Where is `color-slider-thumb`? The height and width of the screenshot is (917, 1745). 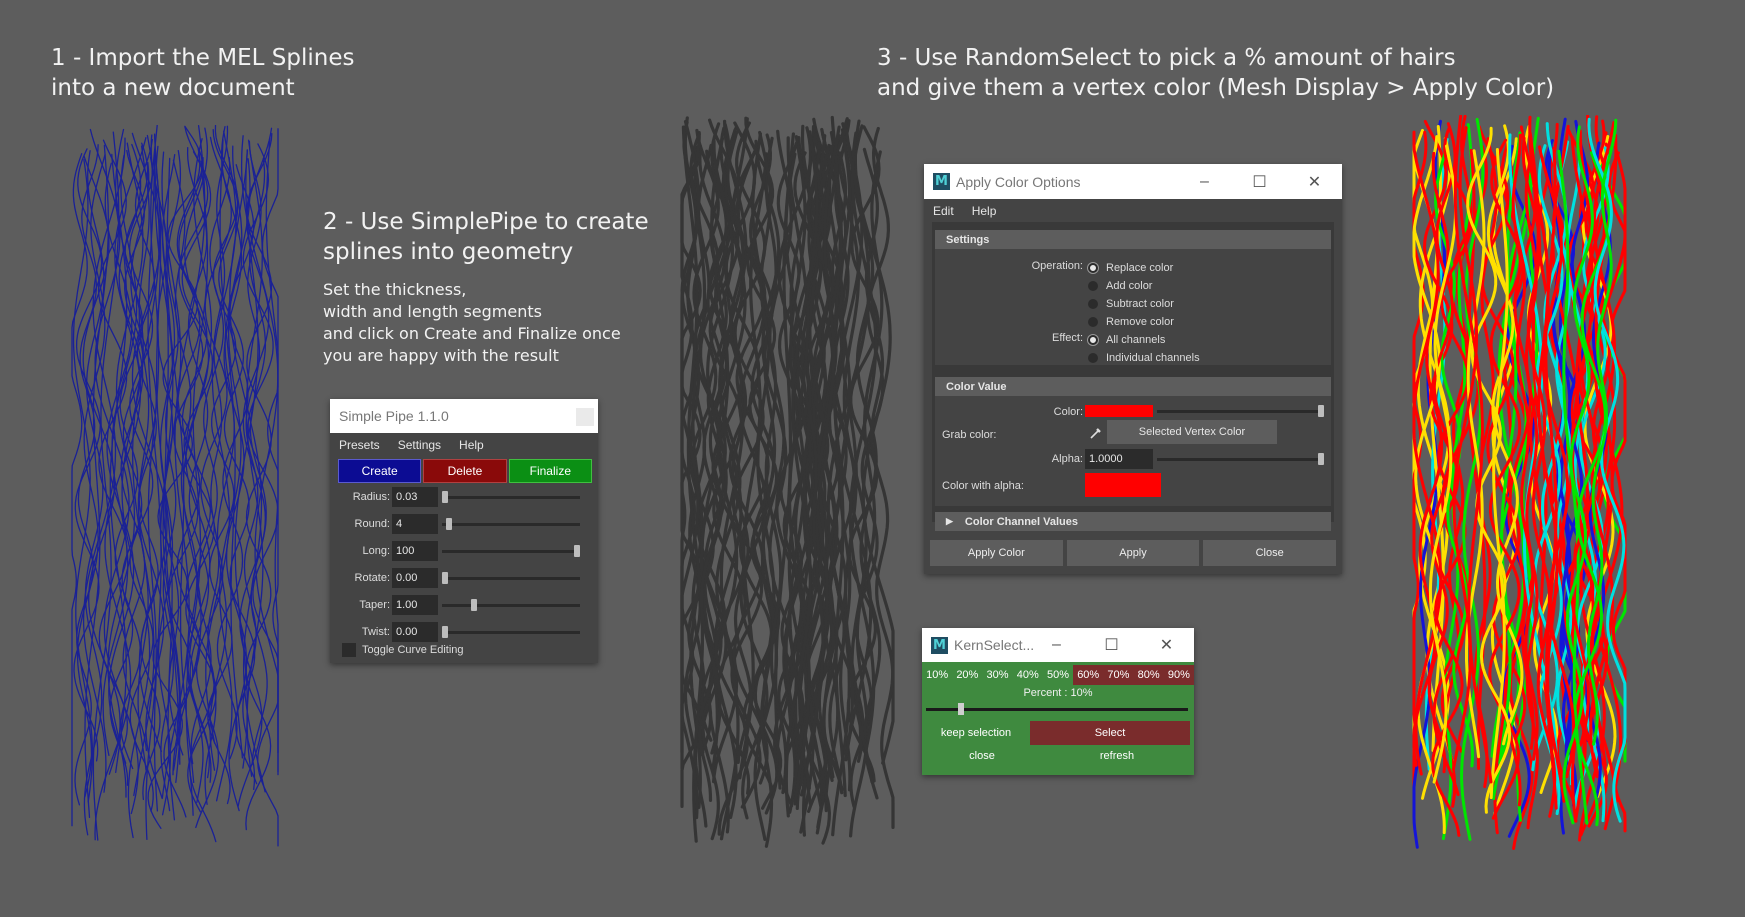
color-slider-thumb is located at coordinates (1321, 411).